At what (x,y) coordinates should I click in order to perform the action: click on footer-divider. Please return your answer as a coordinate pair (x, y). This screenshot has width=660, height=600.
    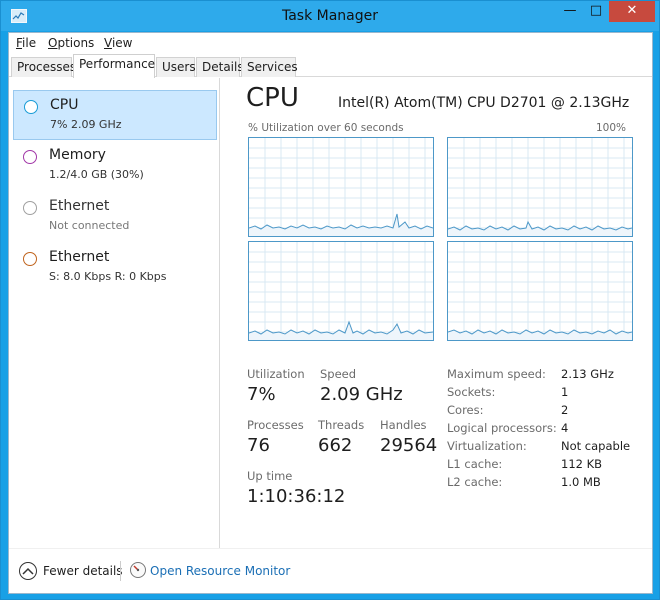
    Looking at the image, I should click on (120, 571).